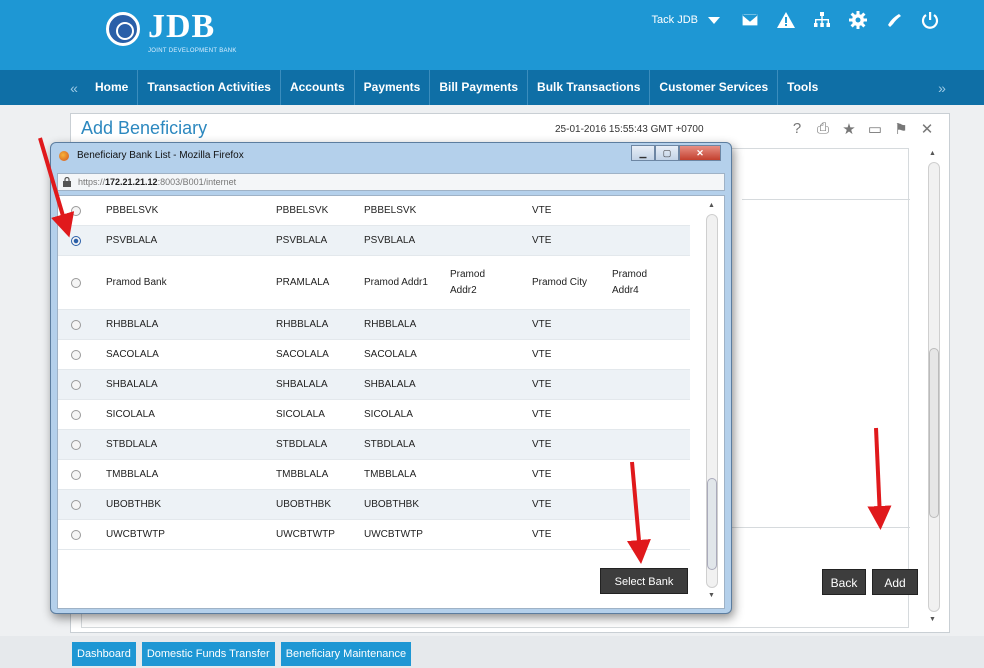 The height and width of the screenshot is (668, 984). I want to click on page-title: Add Beneficiary, so click(144, 128).